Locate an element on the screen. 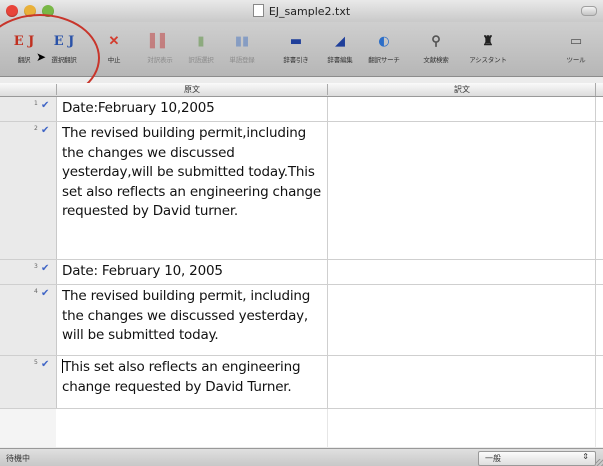  parallel-view-label: 対訳表示 is located at coordinates (160, 60).